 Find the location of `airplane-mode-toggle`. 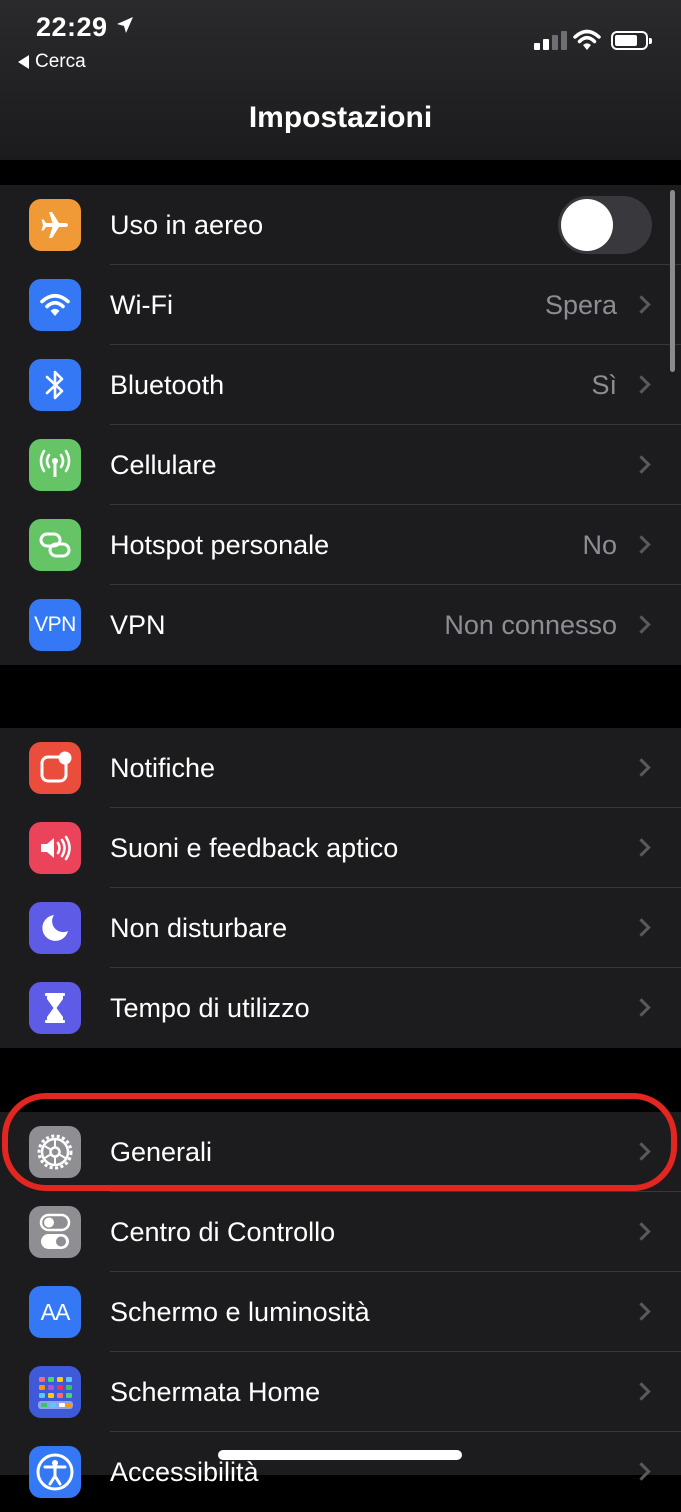

airplane-mode-toggle is located at coordinates (605, 225).